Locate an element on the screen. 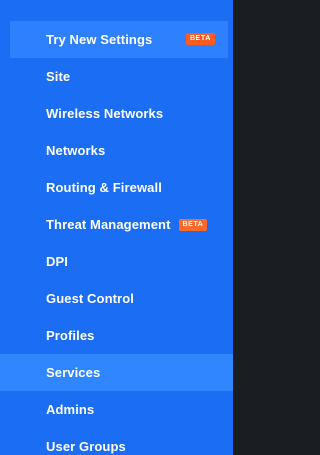 The image size is (320, 455). sidebar-item-threat-management: Threat Management BETA is located at coordinates (116, 224).